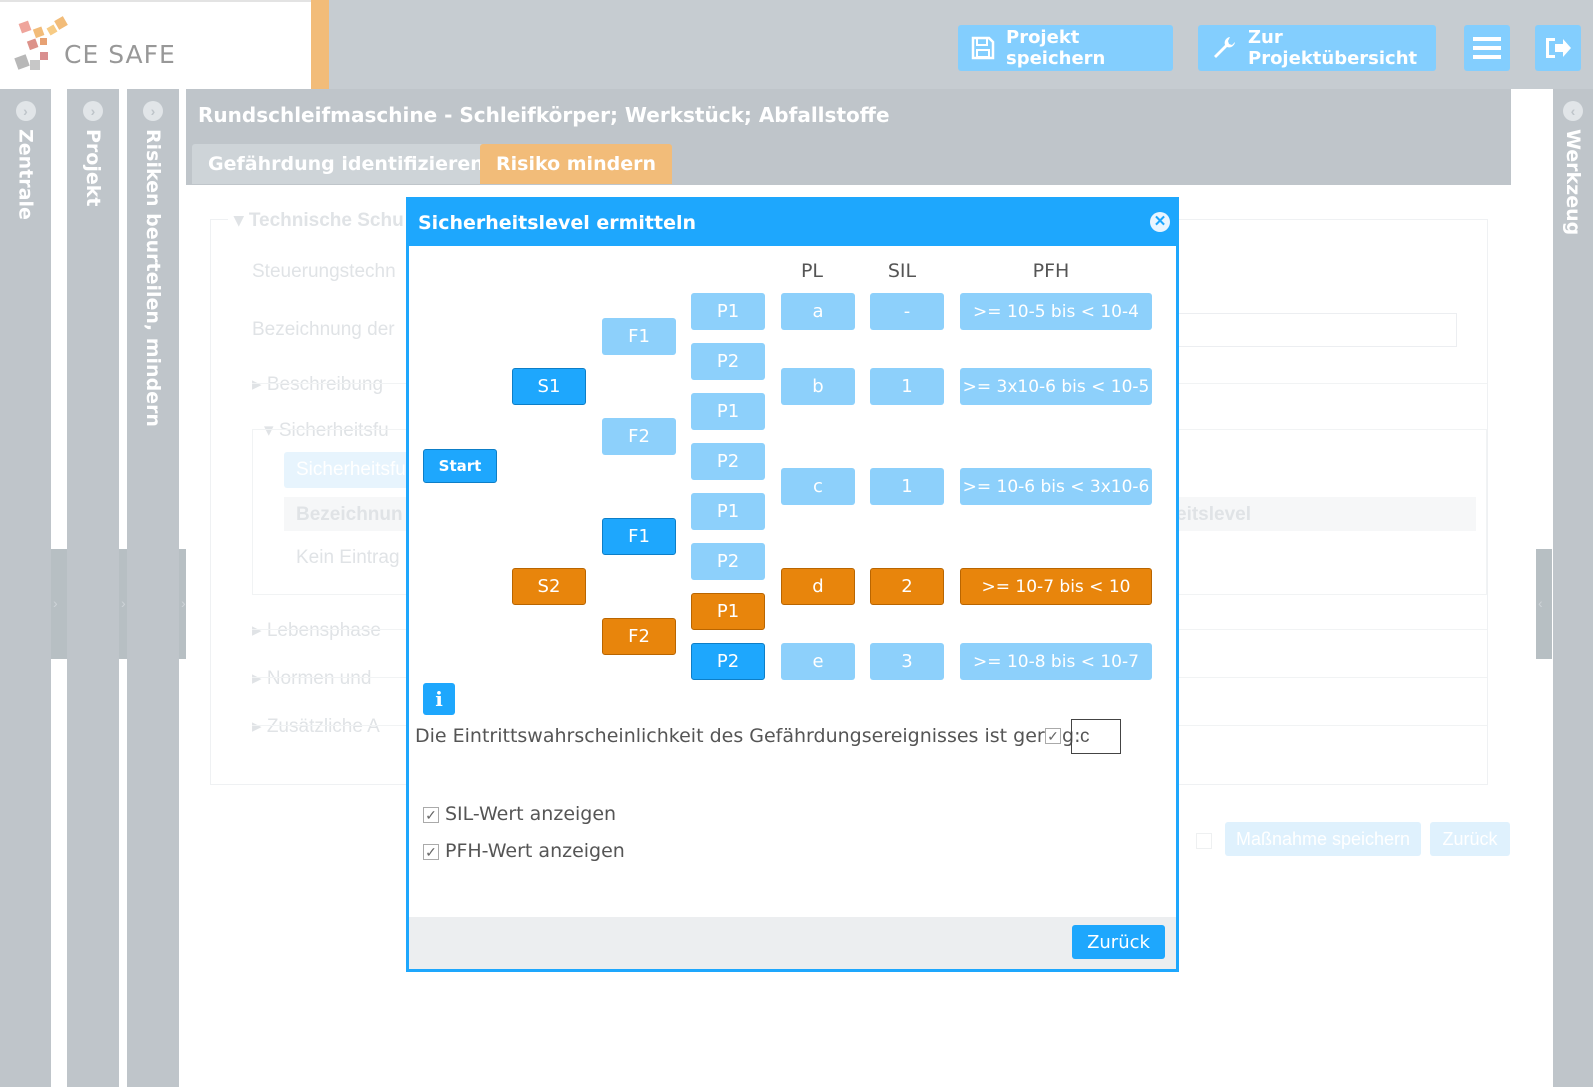 Image resolution: width=1593 pixels, height=1089 pixels. Describe the element at coordinates (907, 661) in the screenshot. I see `sil-node: 3` at that location.